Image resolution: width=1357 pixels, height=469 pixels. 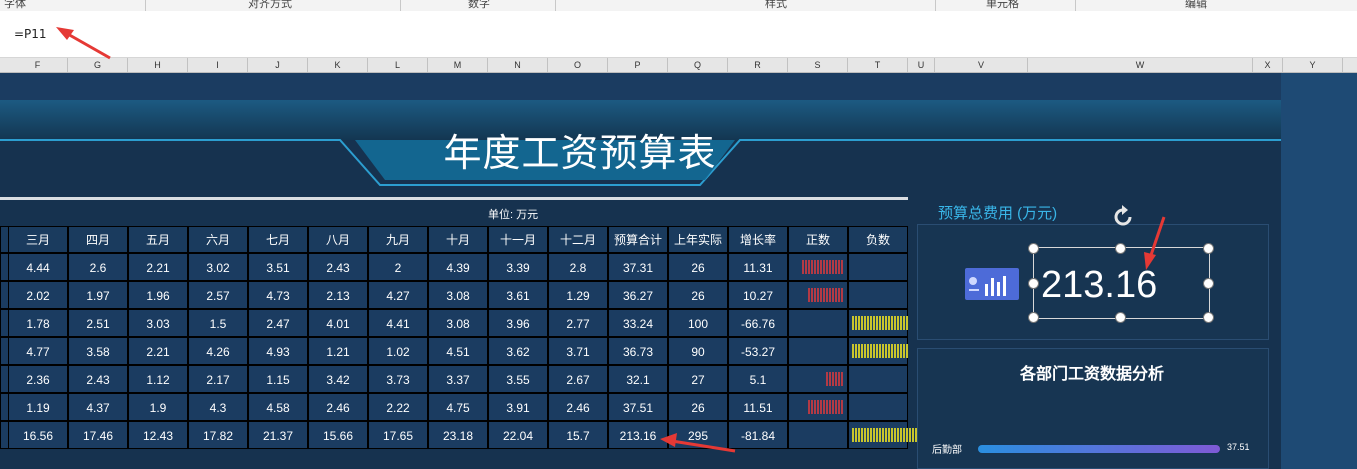 I want to click on arrow-to-formula, so click(x=88, y=45).